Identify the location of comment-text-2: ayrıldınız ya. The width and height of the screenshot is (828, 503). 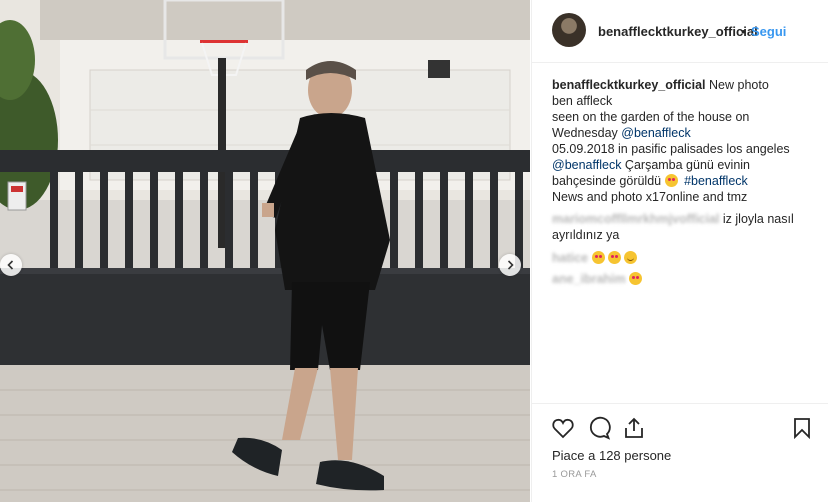
(586, 235).